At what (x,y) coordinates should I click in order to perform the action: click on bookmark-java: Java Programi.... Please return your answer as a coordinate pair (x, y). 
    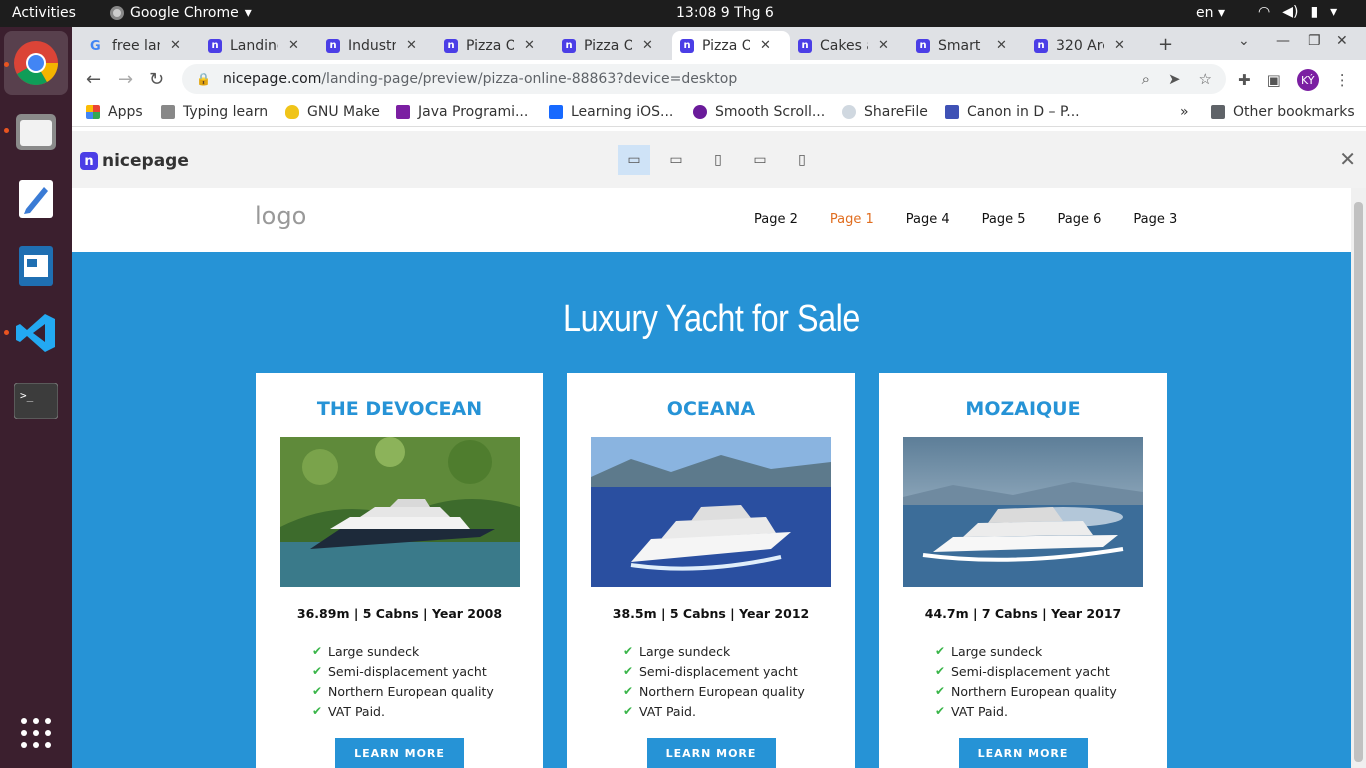
    Looking at the image, I should click on (462, 112).